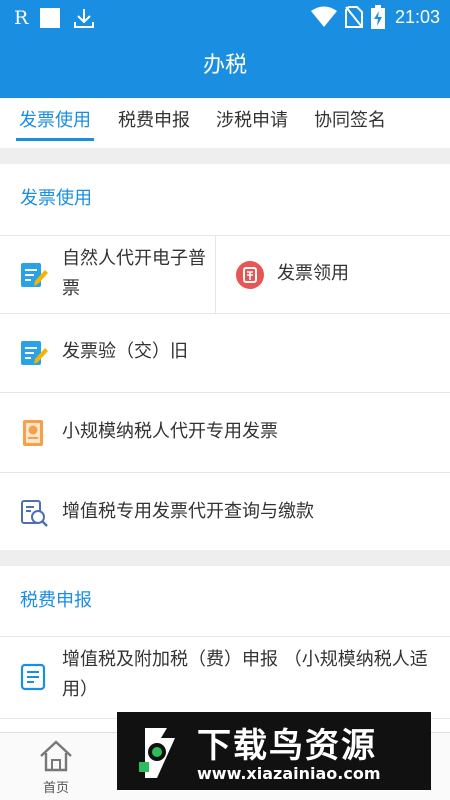 The width and height of the screenshot is (450, 800). I want to click on tab-tax-declaration: 税费申报, so click(154, 119).